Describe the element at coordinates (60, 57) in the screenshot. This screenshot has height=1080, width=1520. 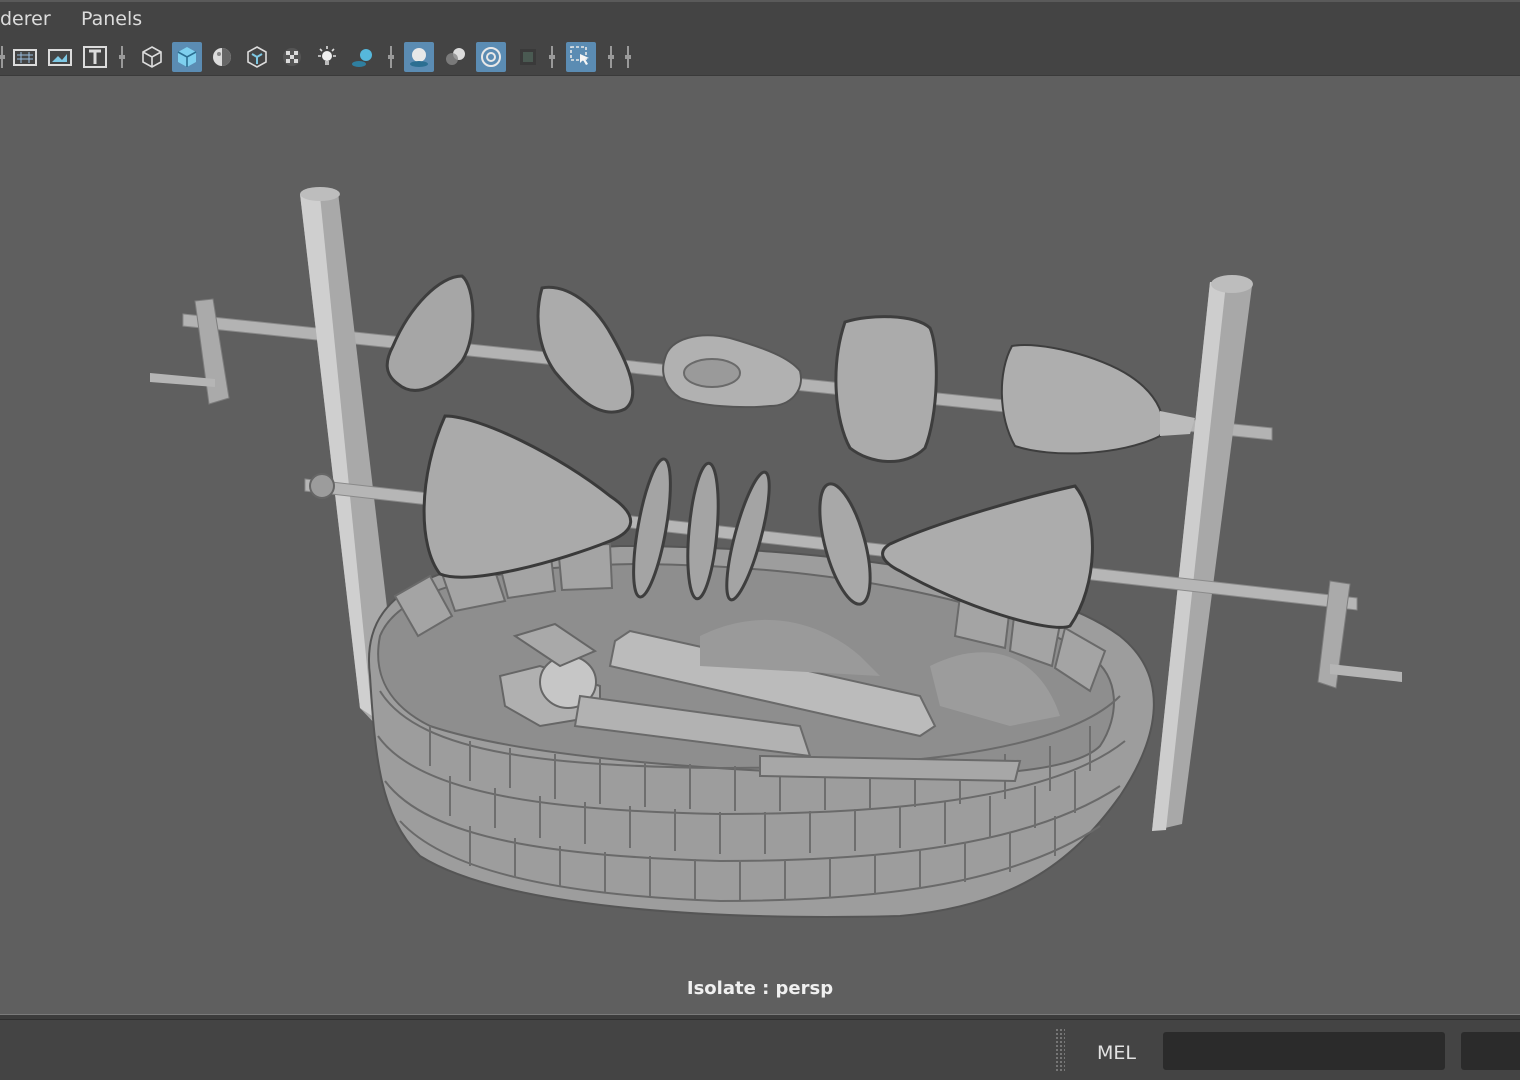
I see `film-gate-icon` at that location.